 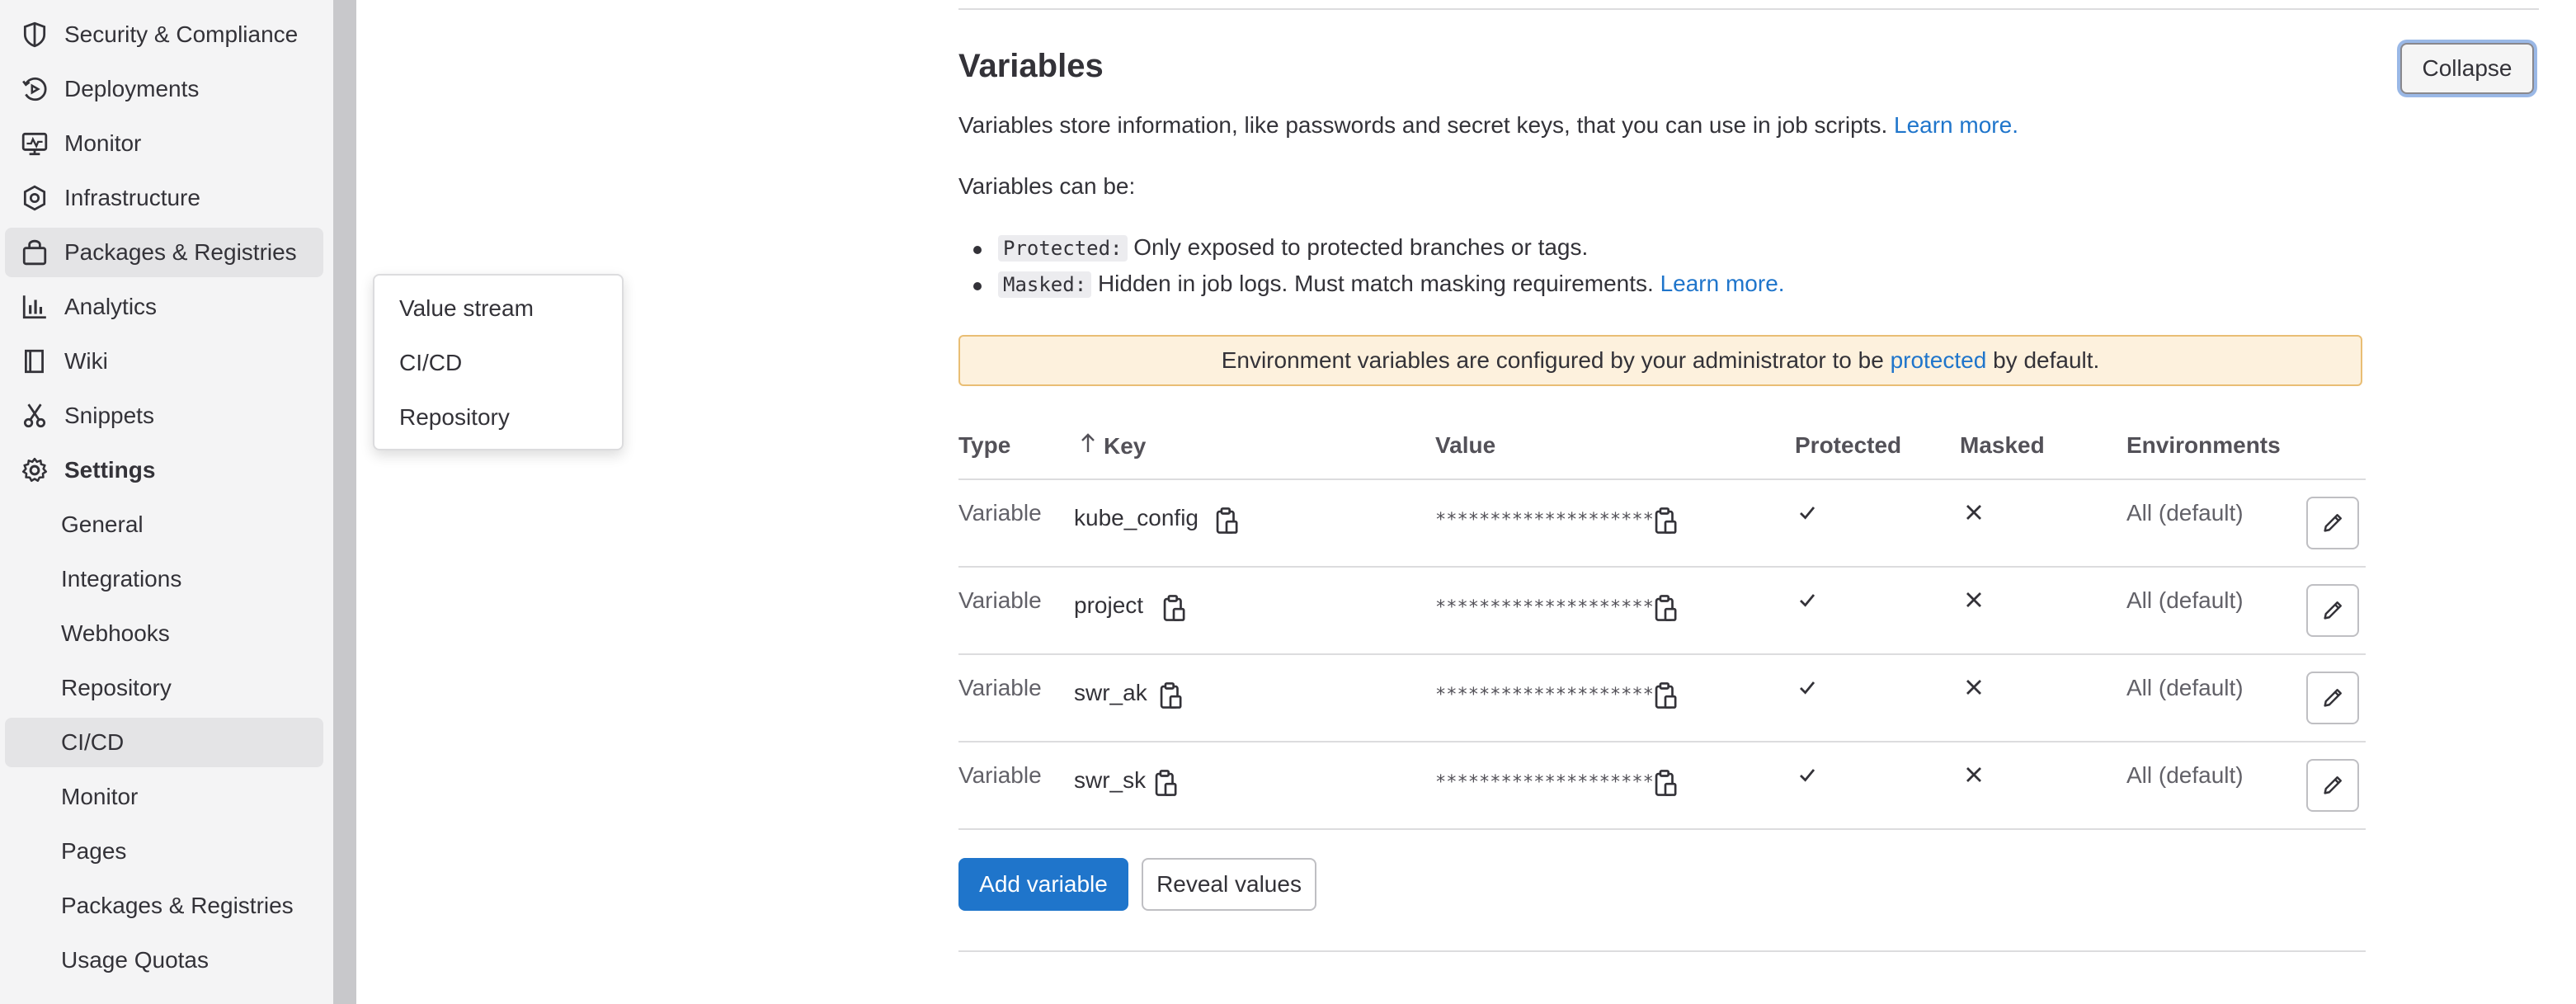 I want to click on sidebar-item-analytics: Analytics, so click(x=164, y=307).